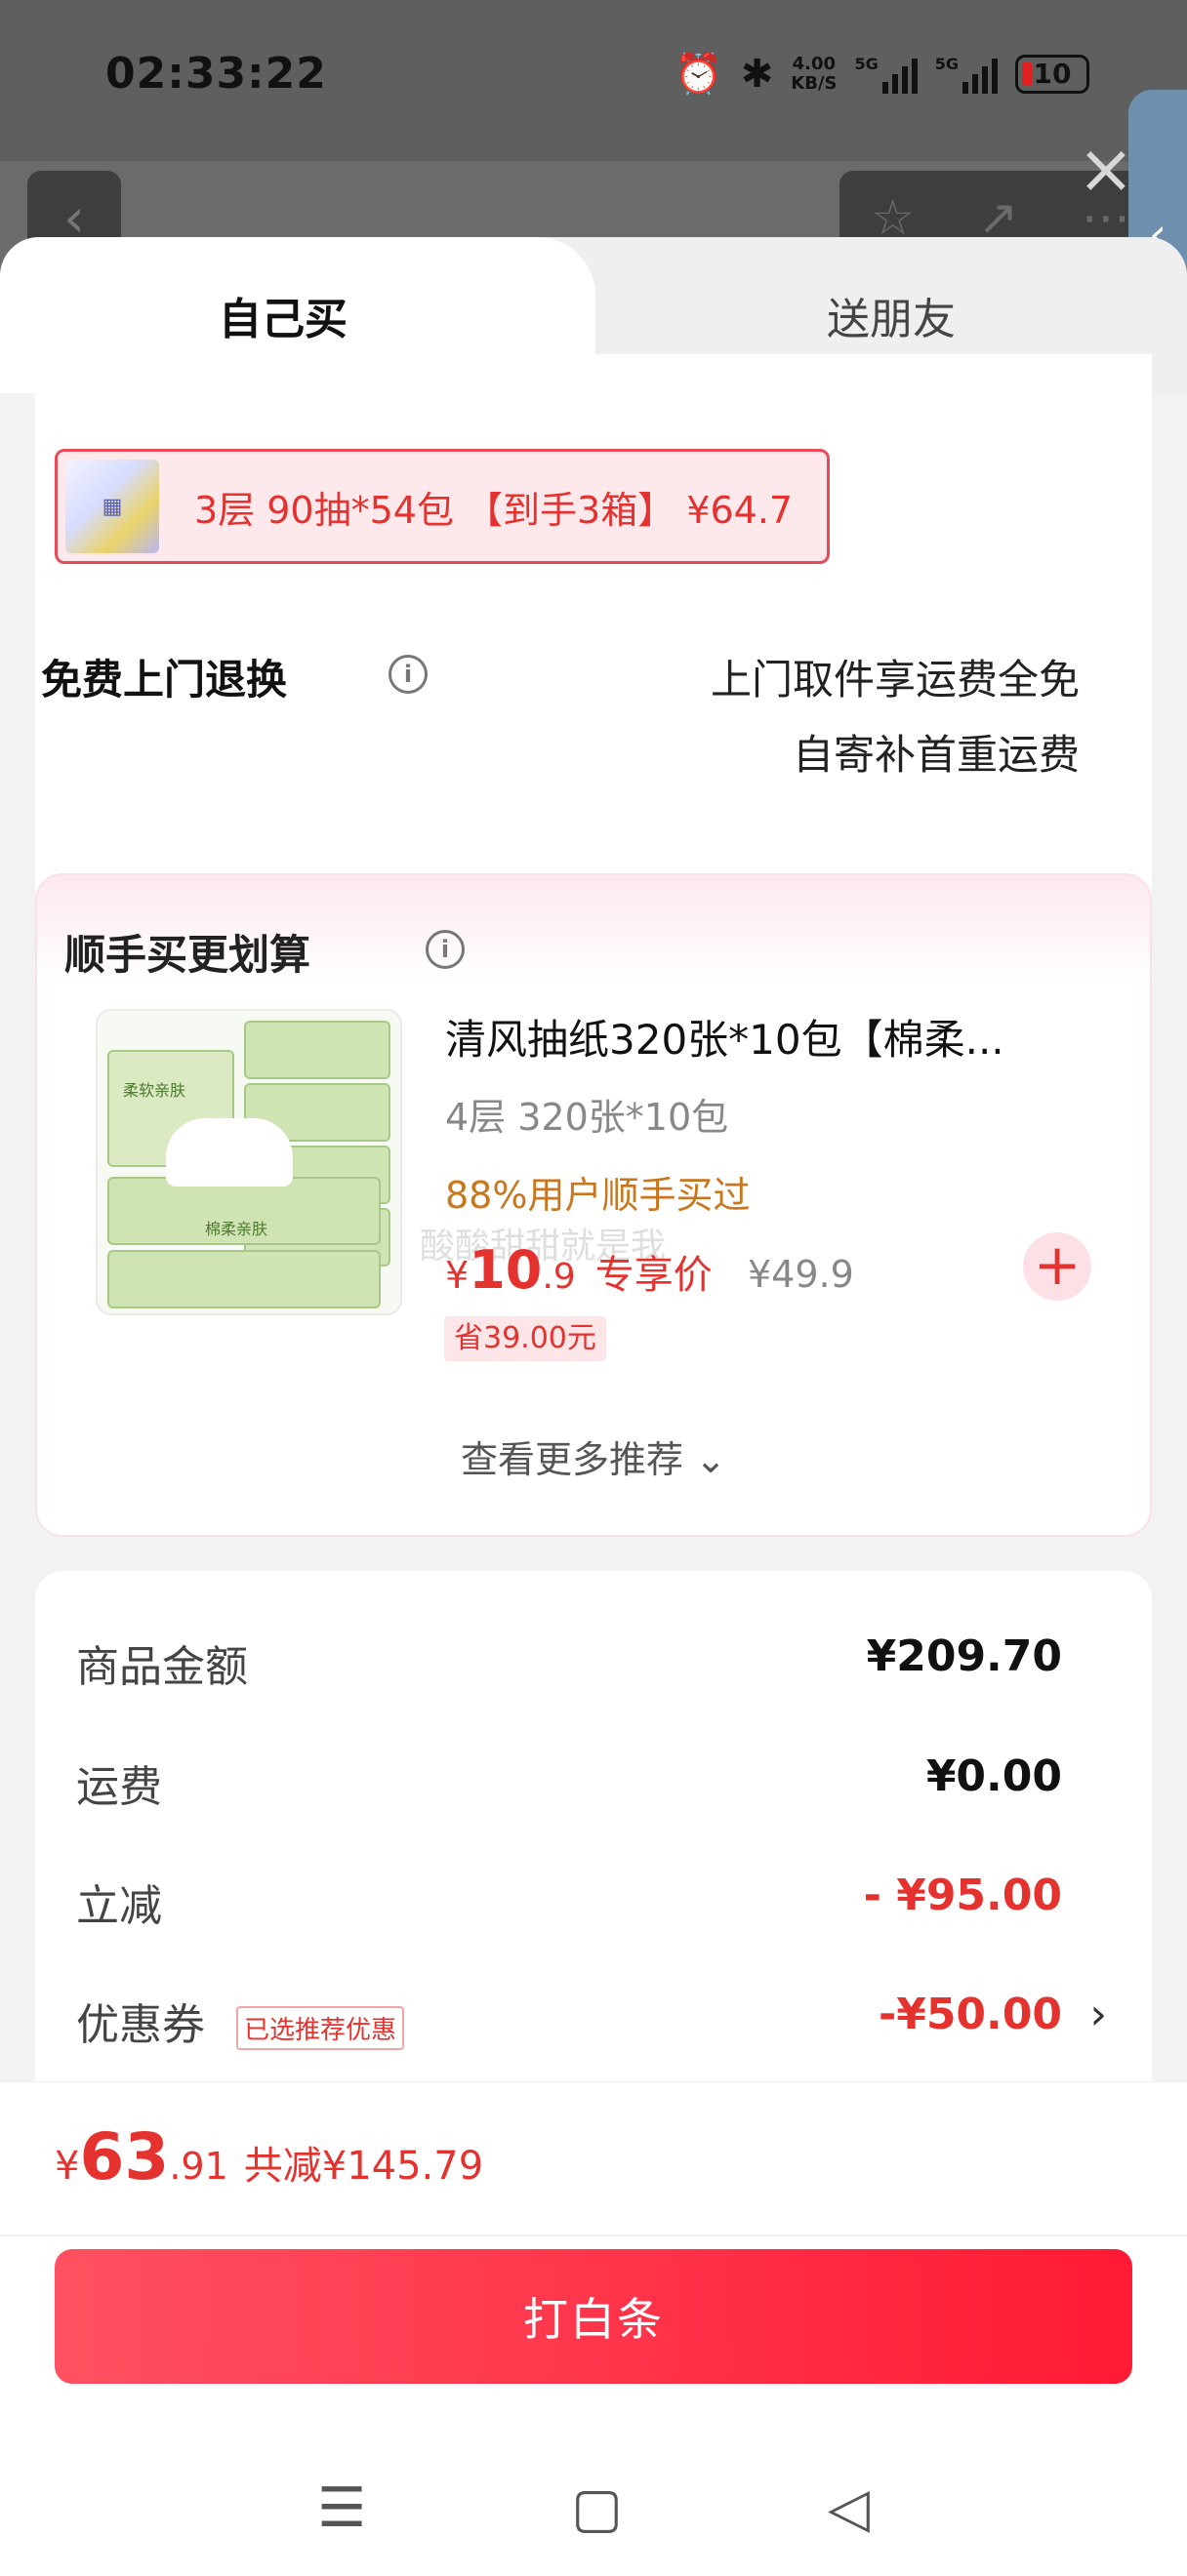 The image size is (1187, 2576). What do you see at coordinates (593, 1456) in the screenshot?
I see `more-recommend-link: 查看更多推荐 ⌄` at bounding box center [593, 1456].